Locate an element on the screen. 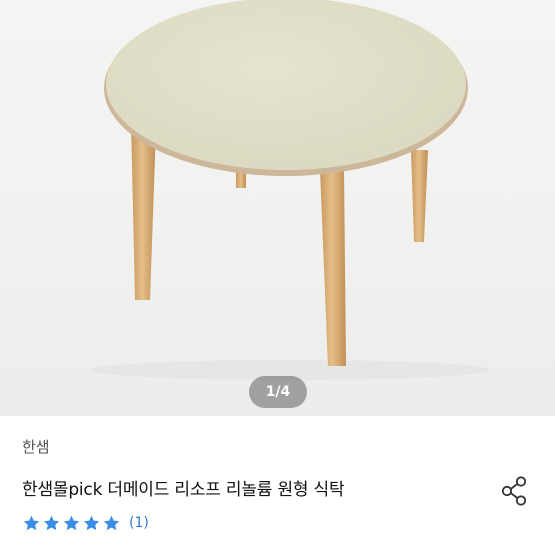  product-title: 한샘몰pick 더메이드 리소프 리놀륨 원형 식탁 is located at coordinates (183, 490).